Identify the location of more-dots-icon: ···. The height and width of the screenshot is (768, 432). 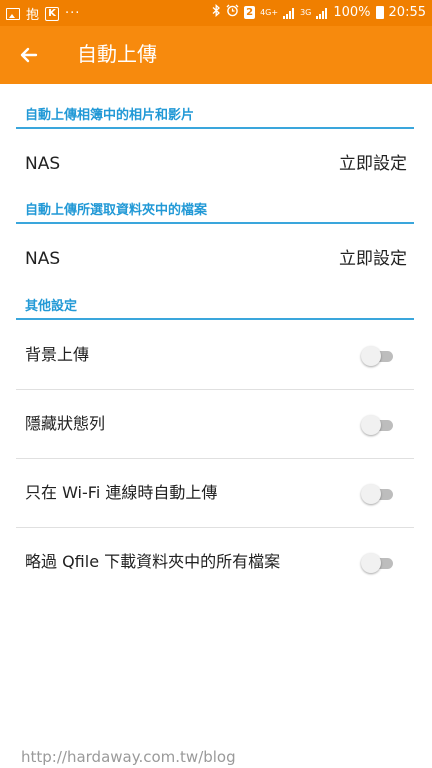
(73, 13).